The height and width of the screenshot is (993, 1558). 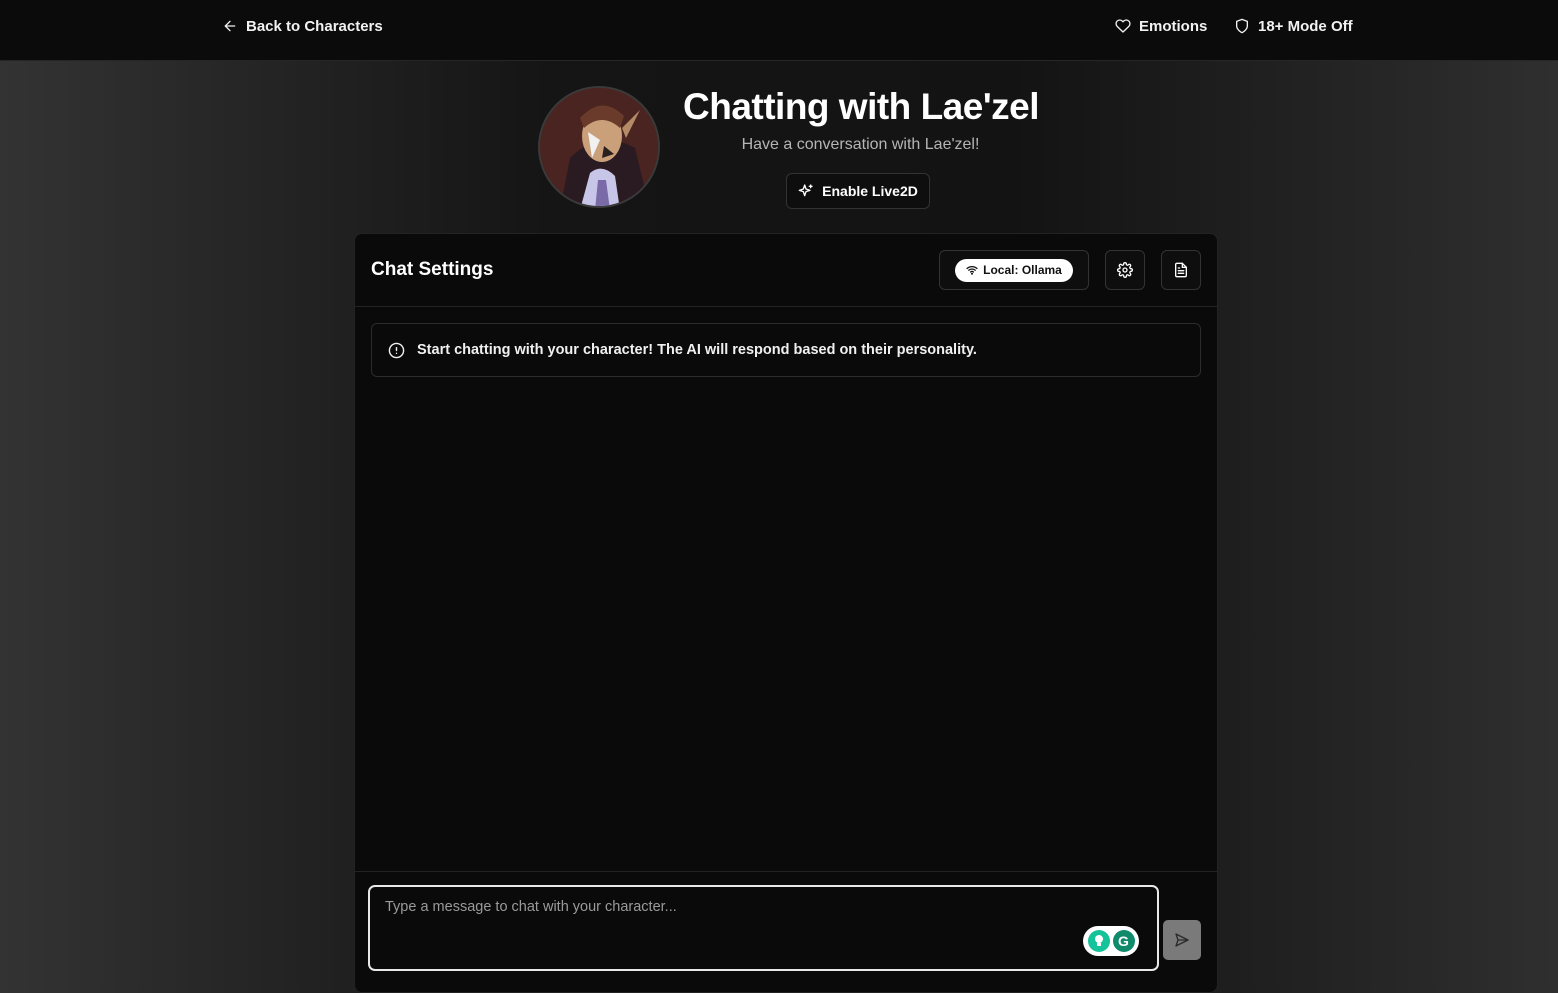 What do you see at coordinates (1305, 26) in the screenshot?
I see `adult-mode-label: 18+ Mode Off` at bounding box center [1305, 26].